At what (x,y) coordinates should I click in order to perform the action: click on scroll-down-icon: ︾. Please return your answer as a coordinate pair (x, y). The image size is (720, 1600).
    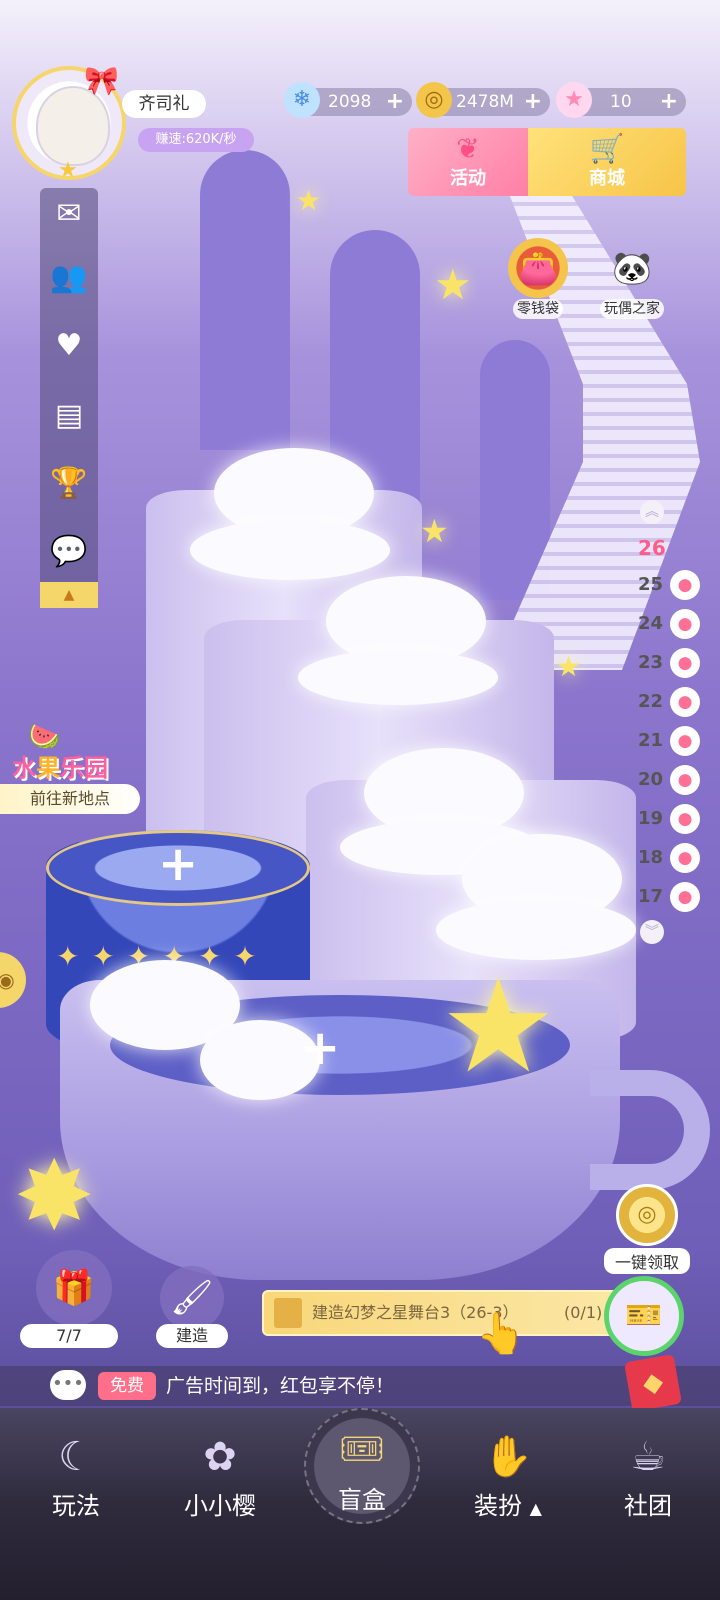
    Looking at the image, I should click on (652, 932).